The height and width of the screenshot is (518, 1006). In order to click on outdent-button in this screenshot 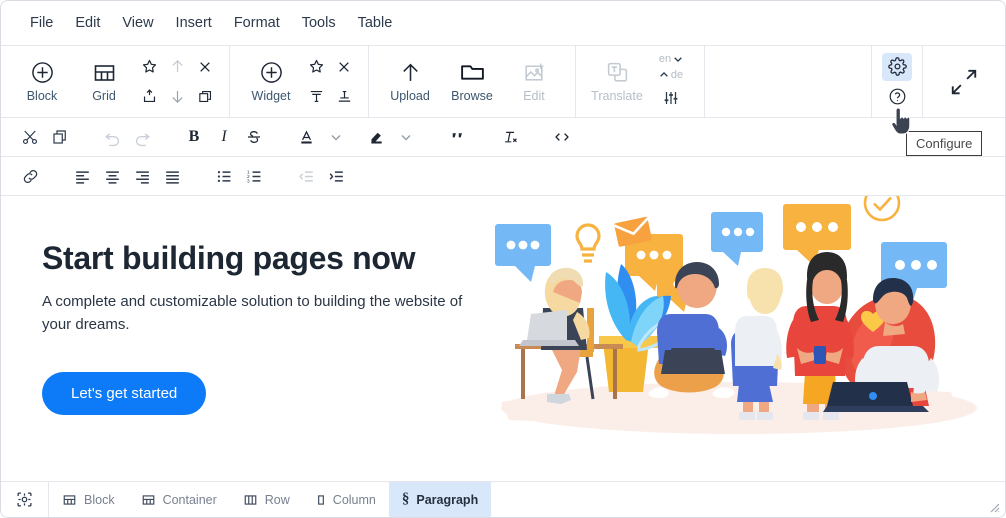, I will do `click(306, 176)`.